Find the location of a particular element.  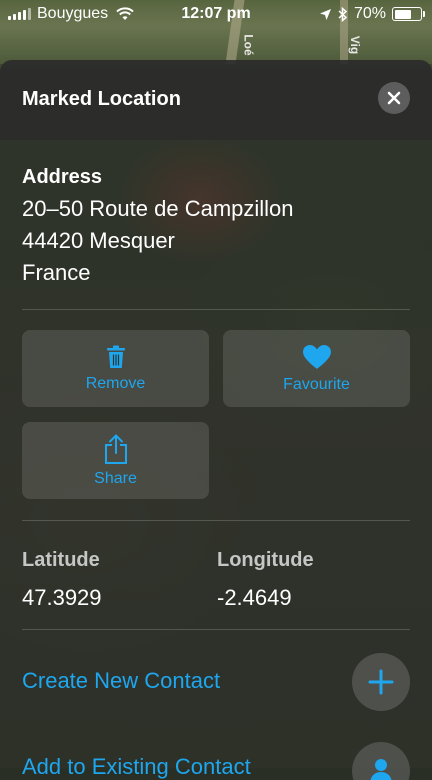

status-bar: Bouygues 12:07 pm 70% is located at coordinates (216, 14).